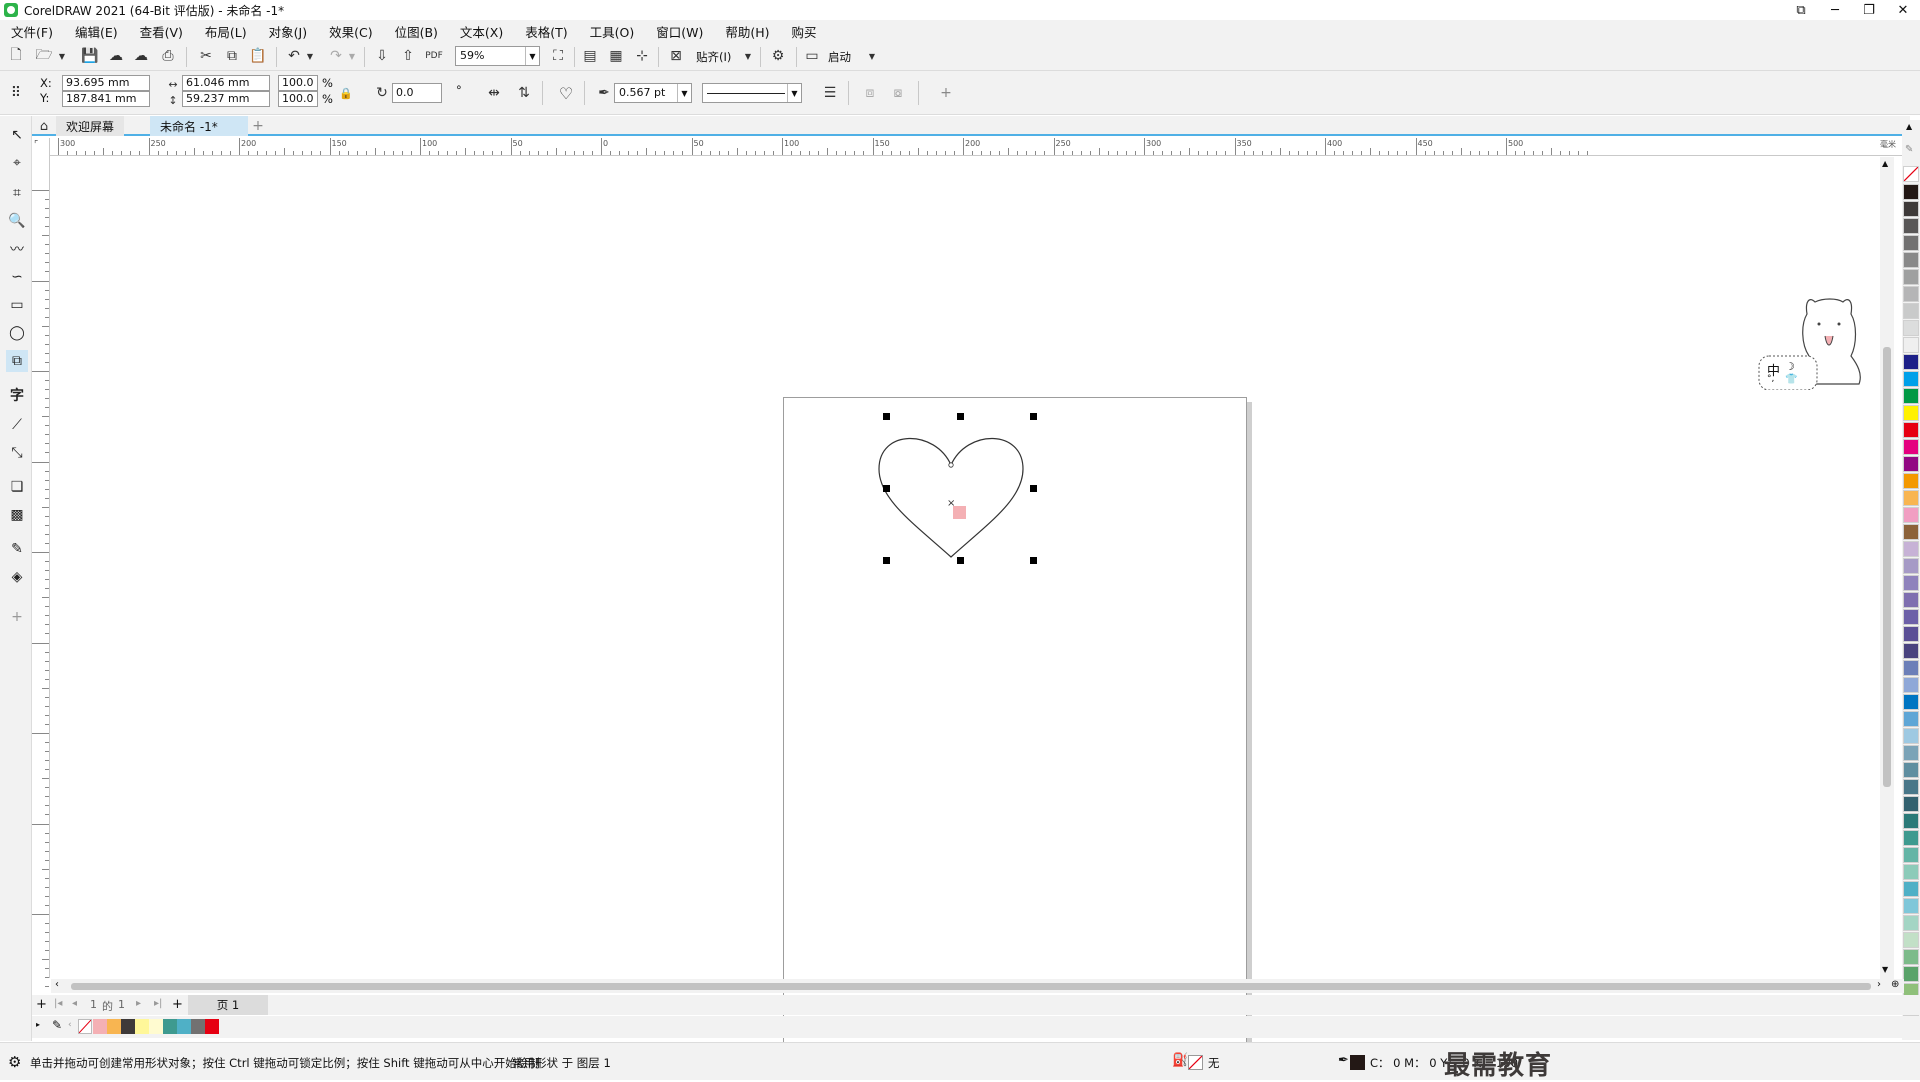  I want to click on open-folder-icon: 🗁, so click(44, 56).